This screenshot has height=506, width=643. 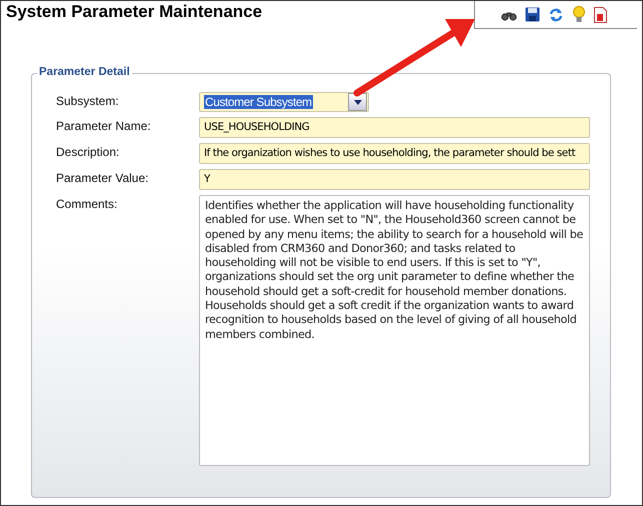 I want to click on subsystem-dropdown: Customer Subsystem, so click(x=284, y=102).